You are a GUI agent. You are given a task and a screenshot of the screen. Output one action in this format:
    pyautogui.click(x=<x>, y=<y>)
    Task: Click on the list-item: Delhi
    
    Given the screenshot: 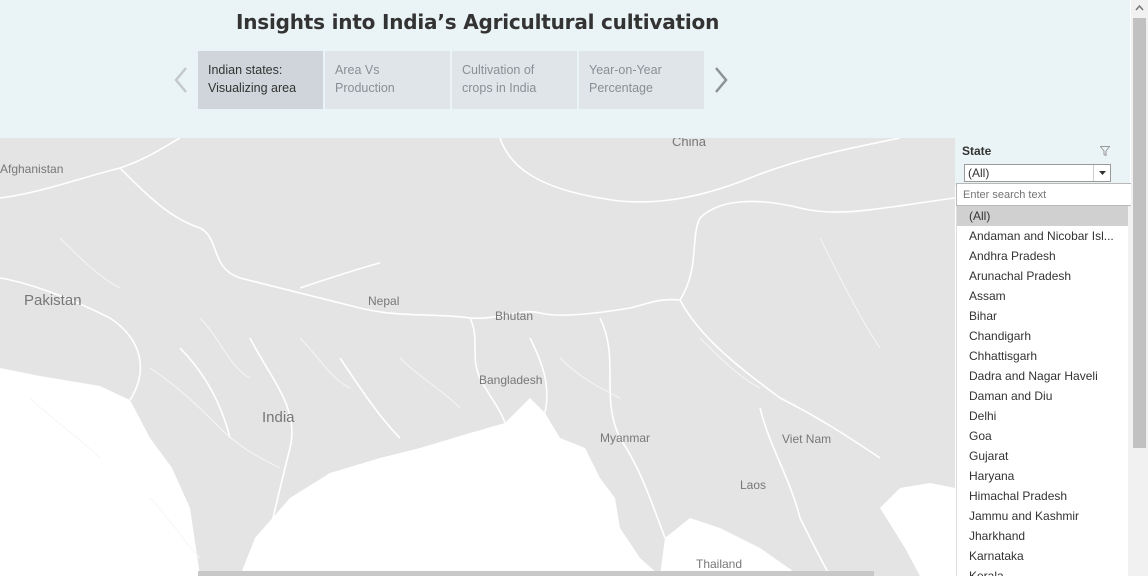 What is the action you would take?
    pyautogui.click(x=1043, y=416)
    